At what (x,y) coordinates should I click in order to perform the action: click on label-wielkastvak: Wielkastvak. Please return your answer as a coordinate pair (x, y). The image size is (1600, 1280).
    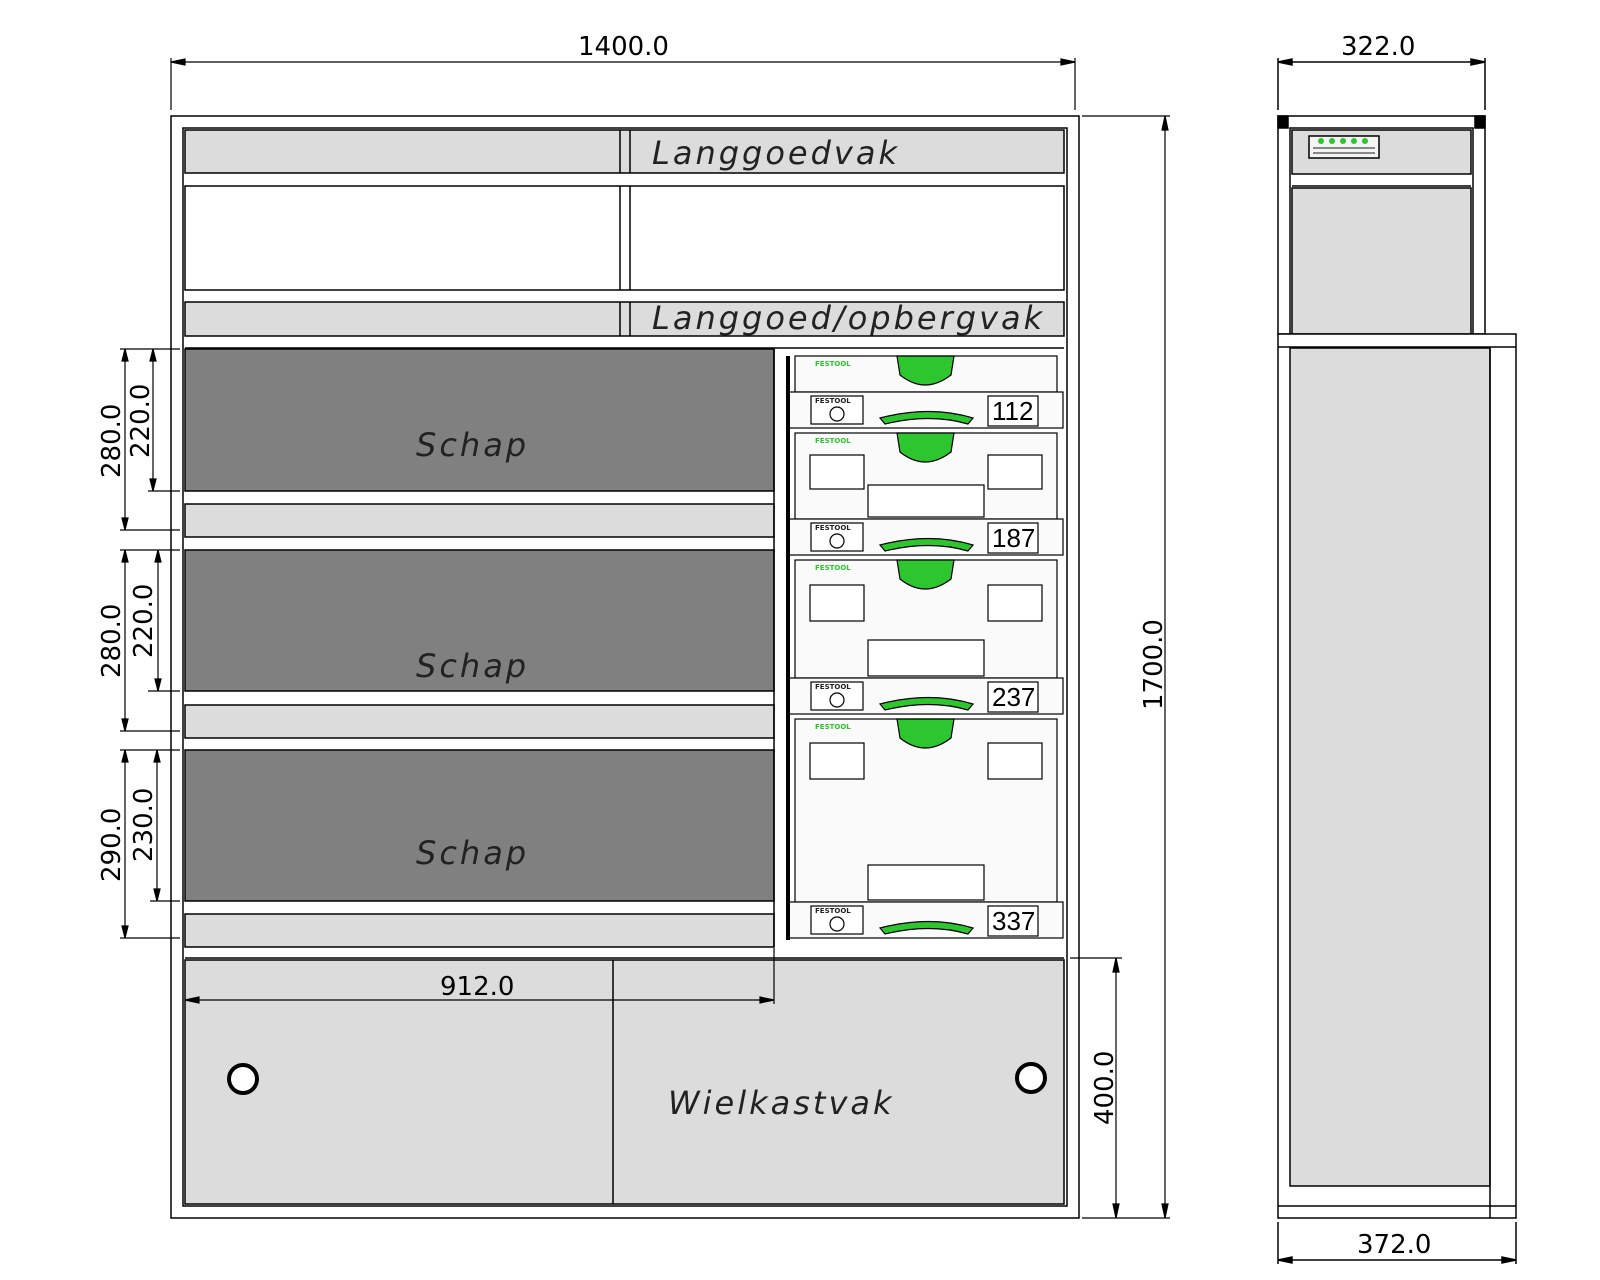
    Looking at the image, I should click on (781, 1103).